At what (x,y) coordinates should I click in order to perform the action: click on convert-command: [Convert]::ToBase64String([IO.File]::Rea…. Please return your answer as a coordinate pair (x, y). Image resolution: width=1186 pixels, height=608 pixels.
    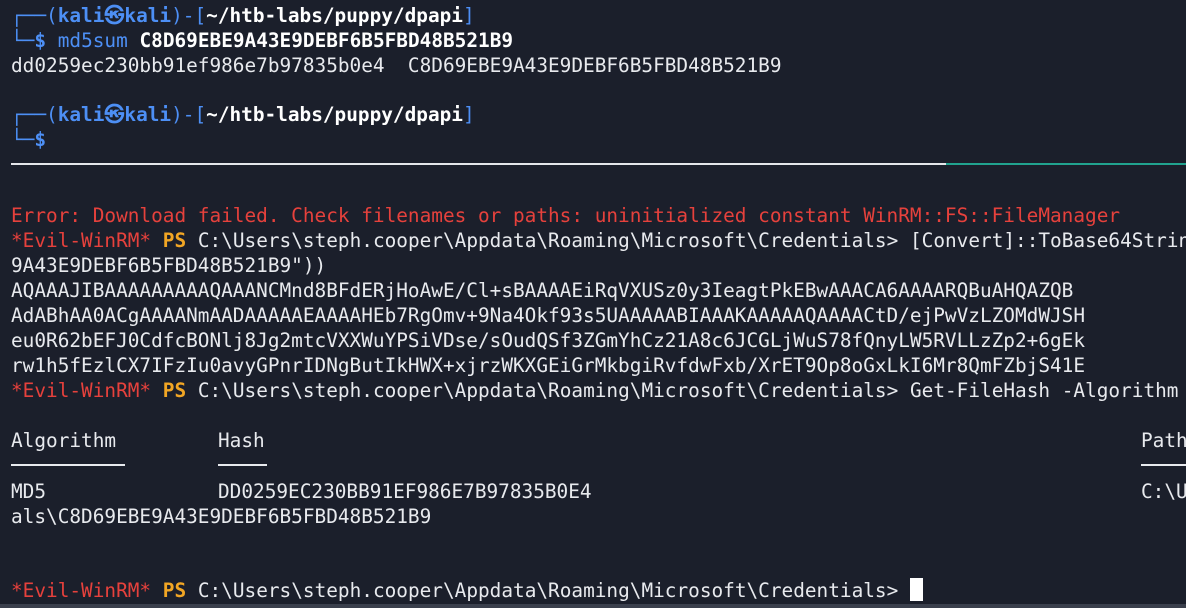
    Looking at the image, I should click on (1047, 240).